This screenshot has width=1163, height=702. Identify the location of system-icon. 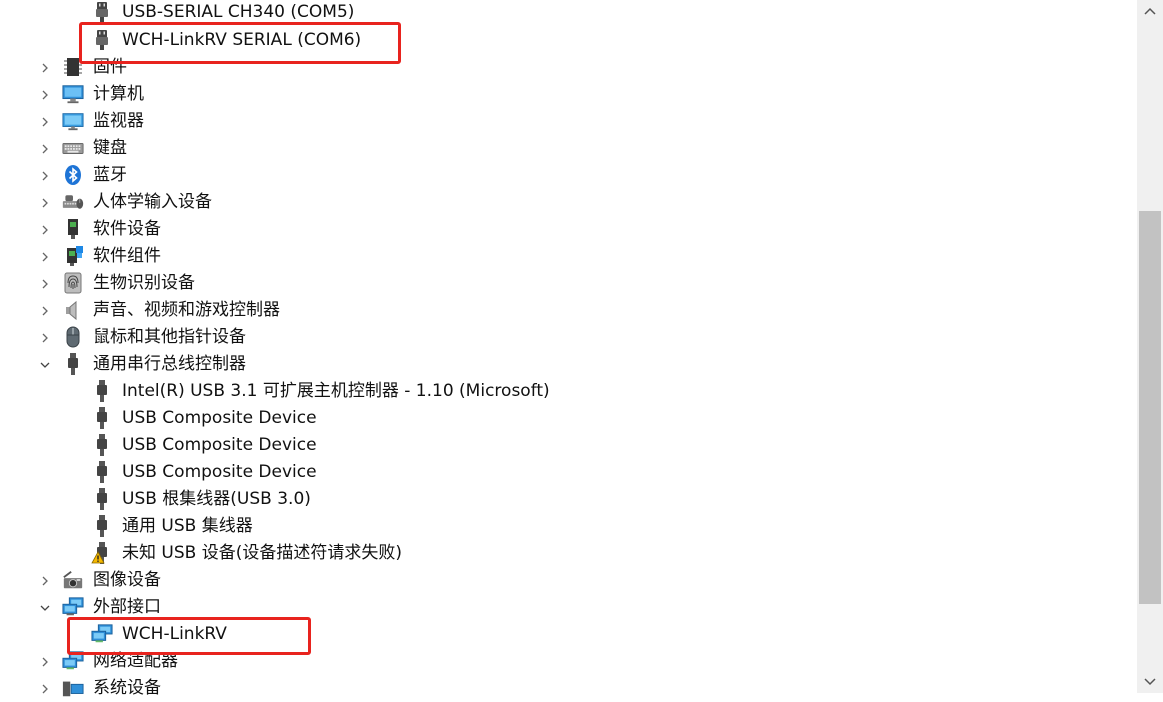
(73, 688).